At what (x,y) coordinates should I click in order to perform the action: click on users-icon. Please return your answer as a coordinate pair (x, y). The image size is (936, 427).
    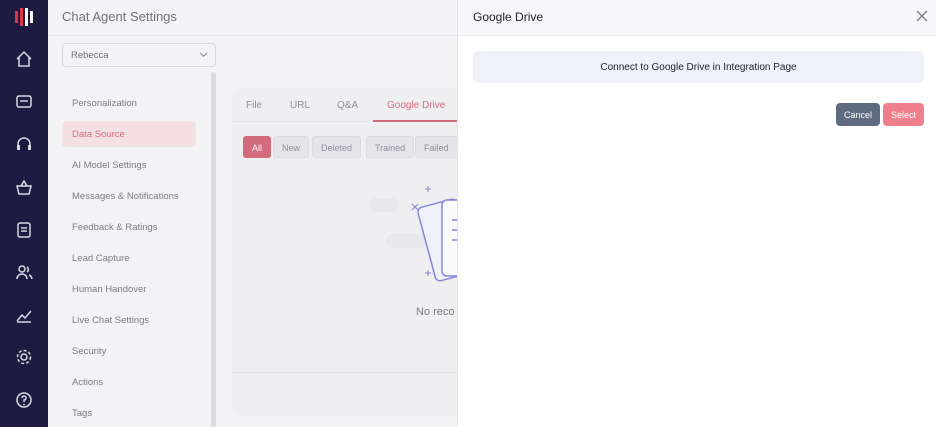
    Looking at the image, I should click on (24, 272).